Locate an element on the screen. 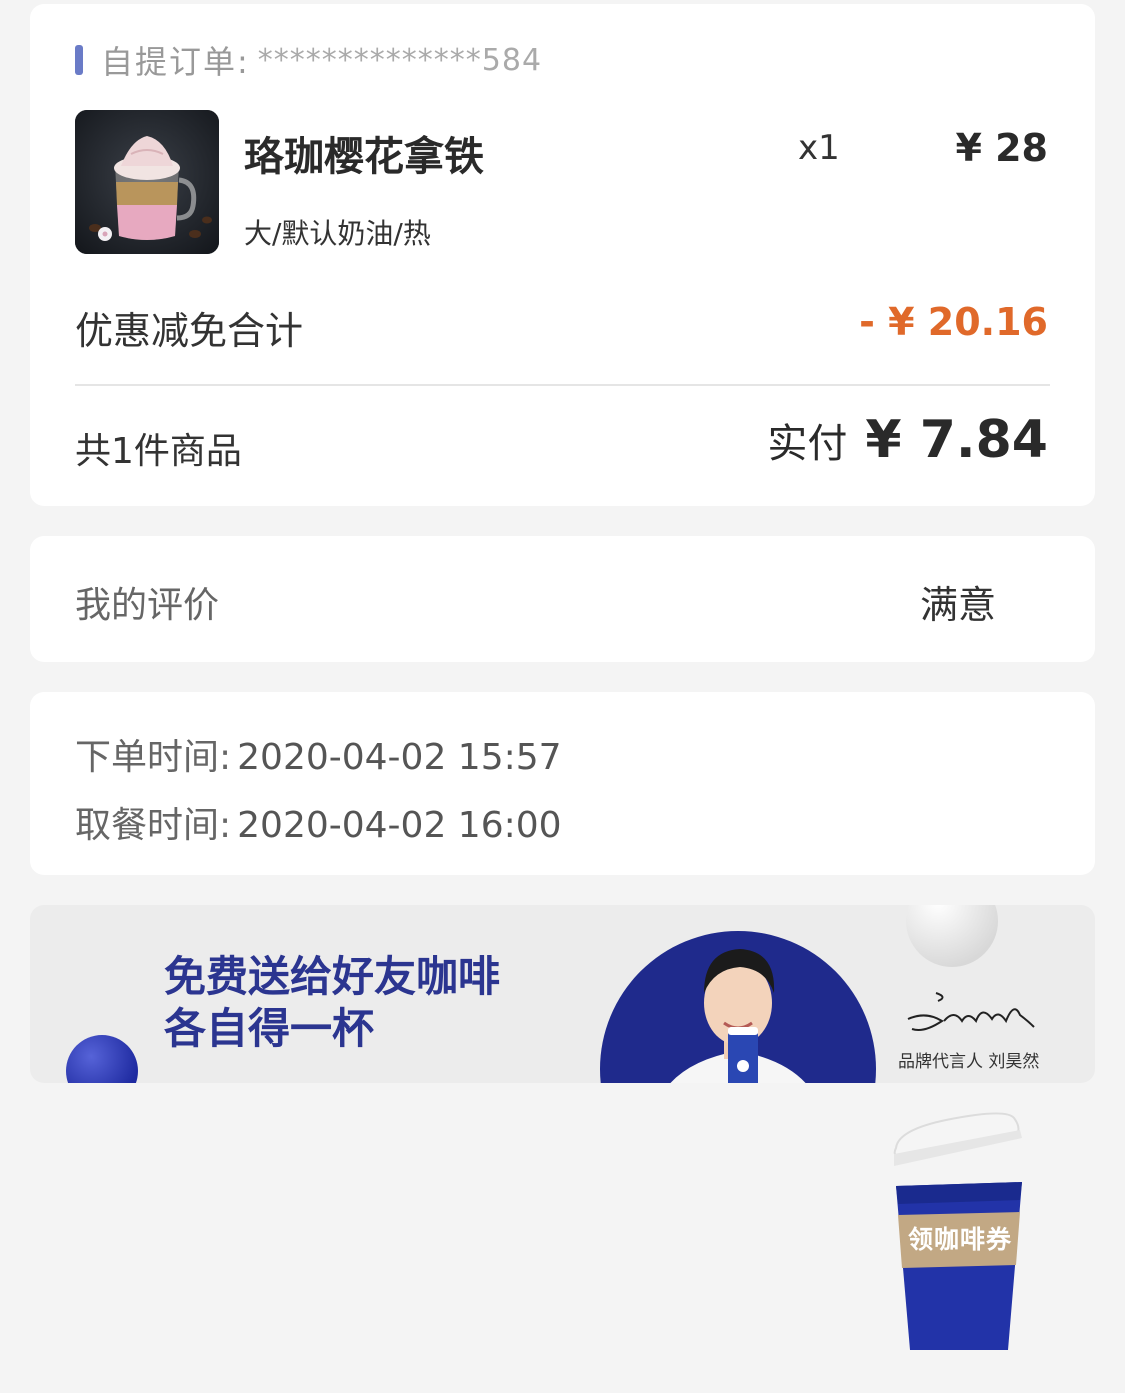 This screenshot has height=1393, width=1125. items-count: 共1件商品 is located at coordinates (158, 451).